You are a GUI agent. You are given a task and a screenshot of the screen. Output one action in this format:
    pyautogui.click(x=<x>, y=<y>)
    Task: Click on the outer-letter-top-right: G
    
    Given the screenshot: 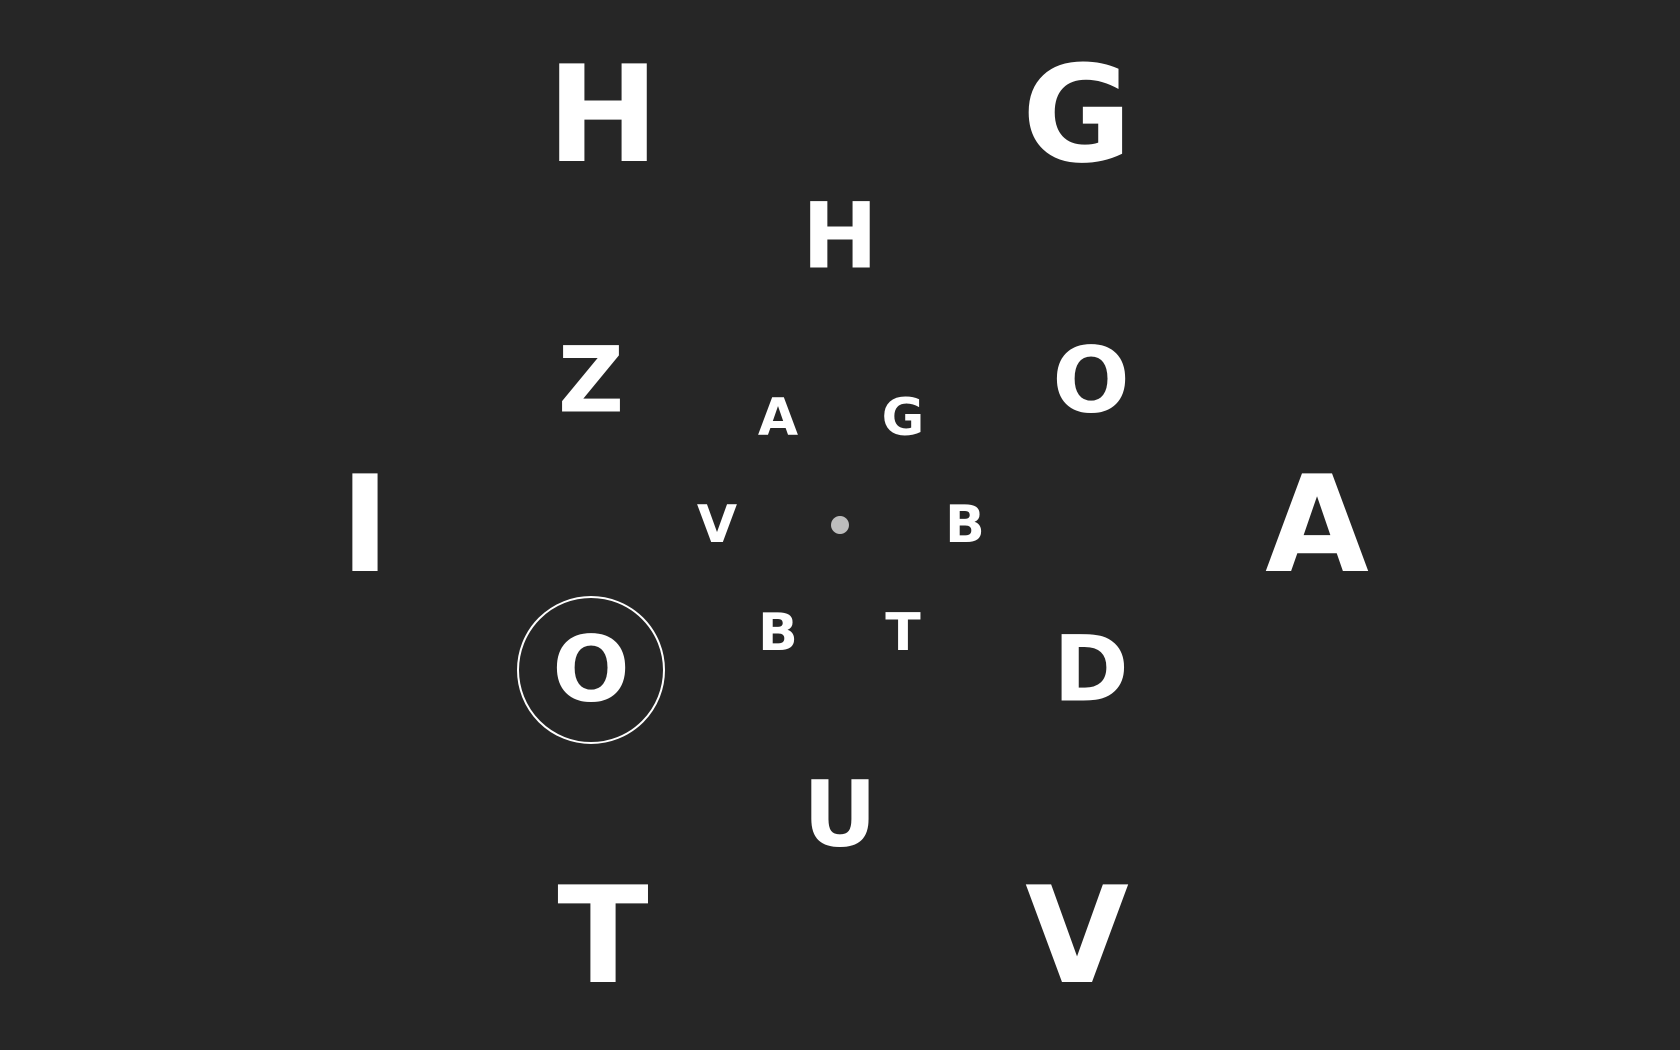 What is the action you would take?
    pyautogui.click(x=1077, y=115)
    